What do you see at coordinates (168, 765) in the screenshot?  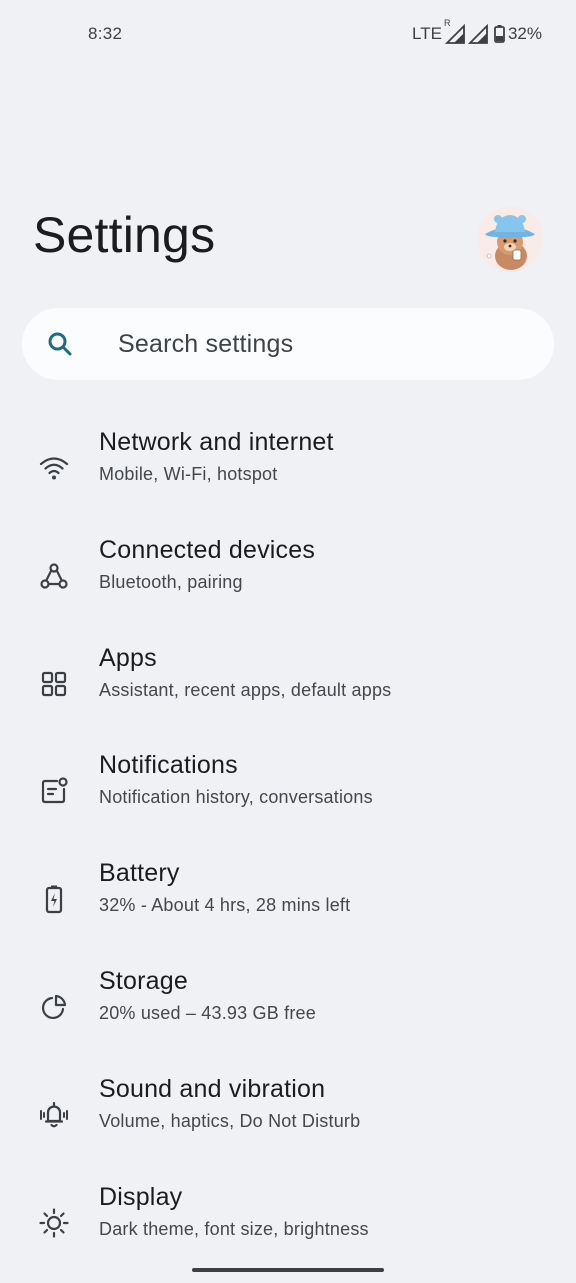 I see `settings-item-title: Notifications` at bounding box center [168, 765].